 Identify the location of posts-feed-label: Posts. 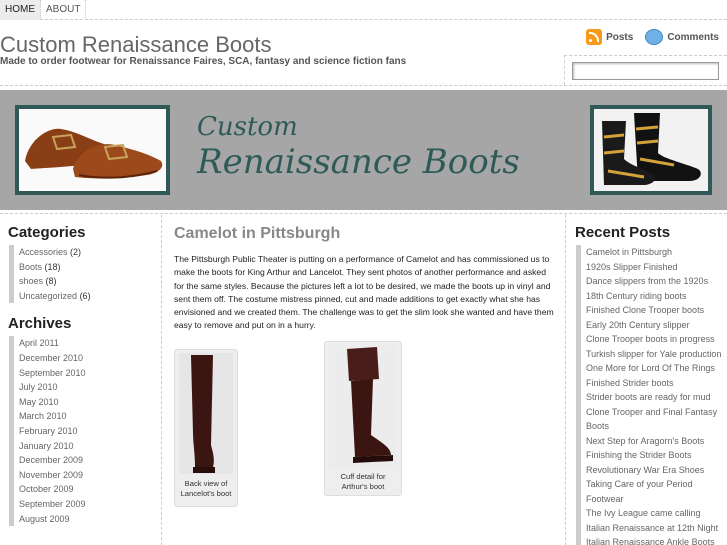
(620, 37).